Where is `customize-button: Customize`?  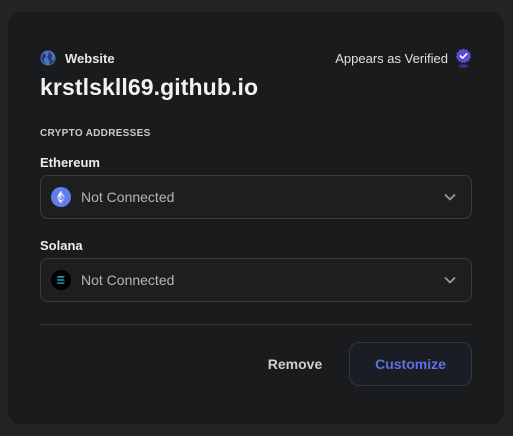 customize-button: Customize is located at coordinates (410, 364).